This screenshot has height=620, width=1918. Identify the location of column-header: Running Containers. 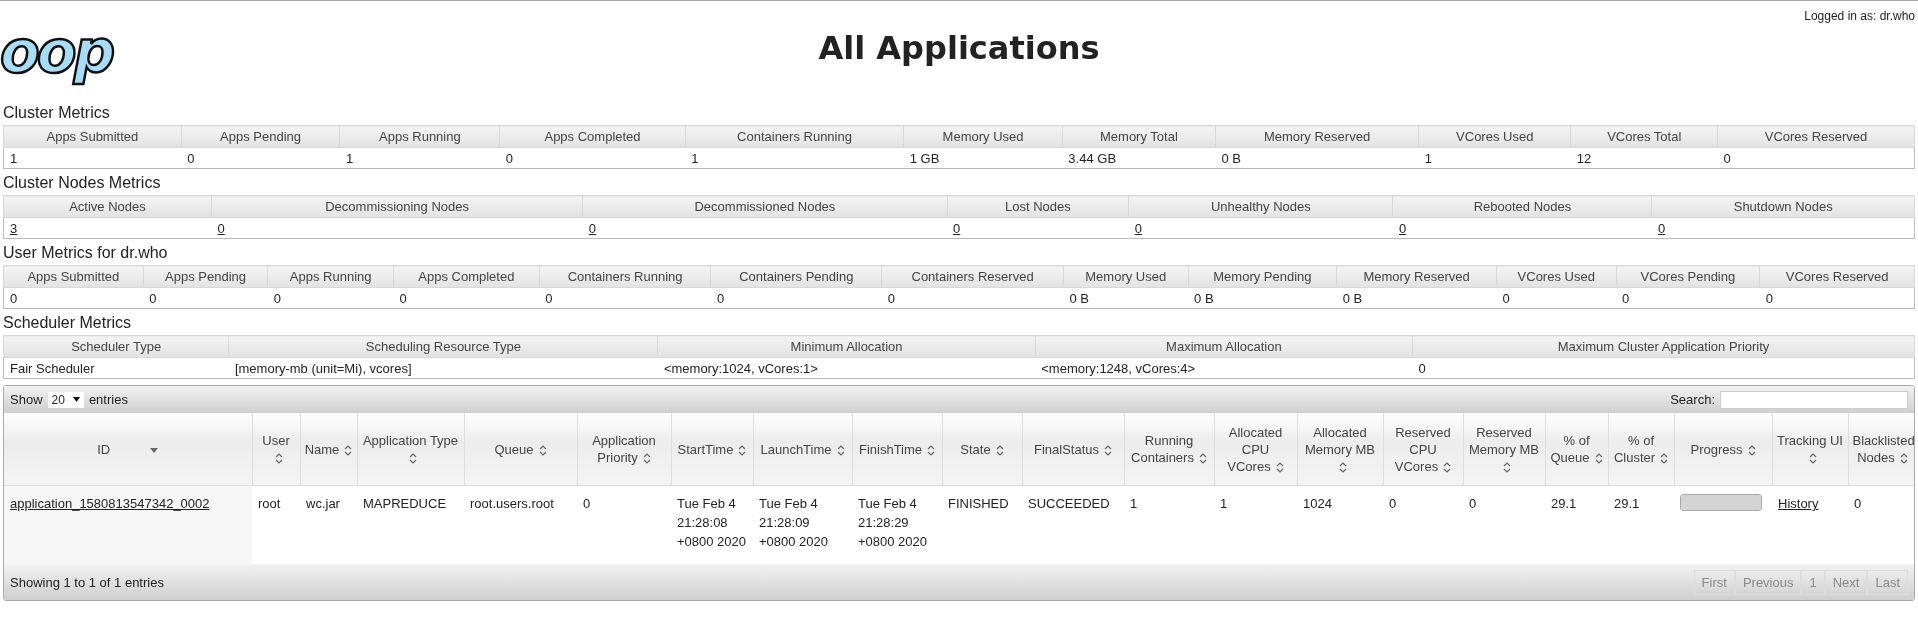
(1169, 449).